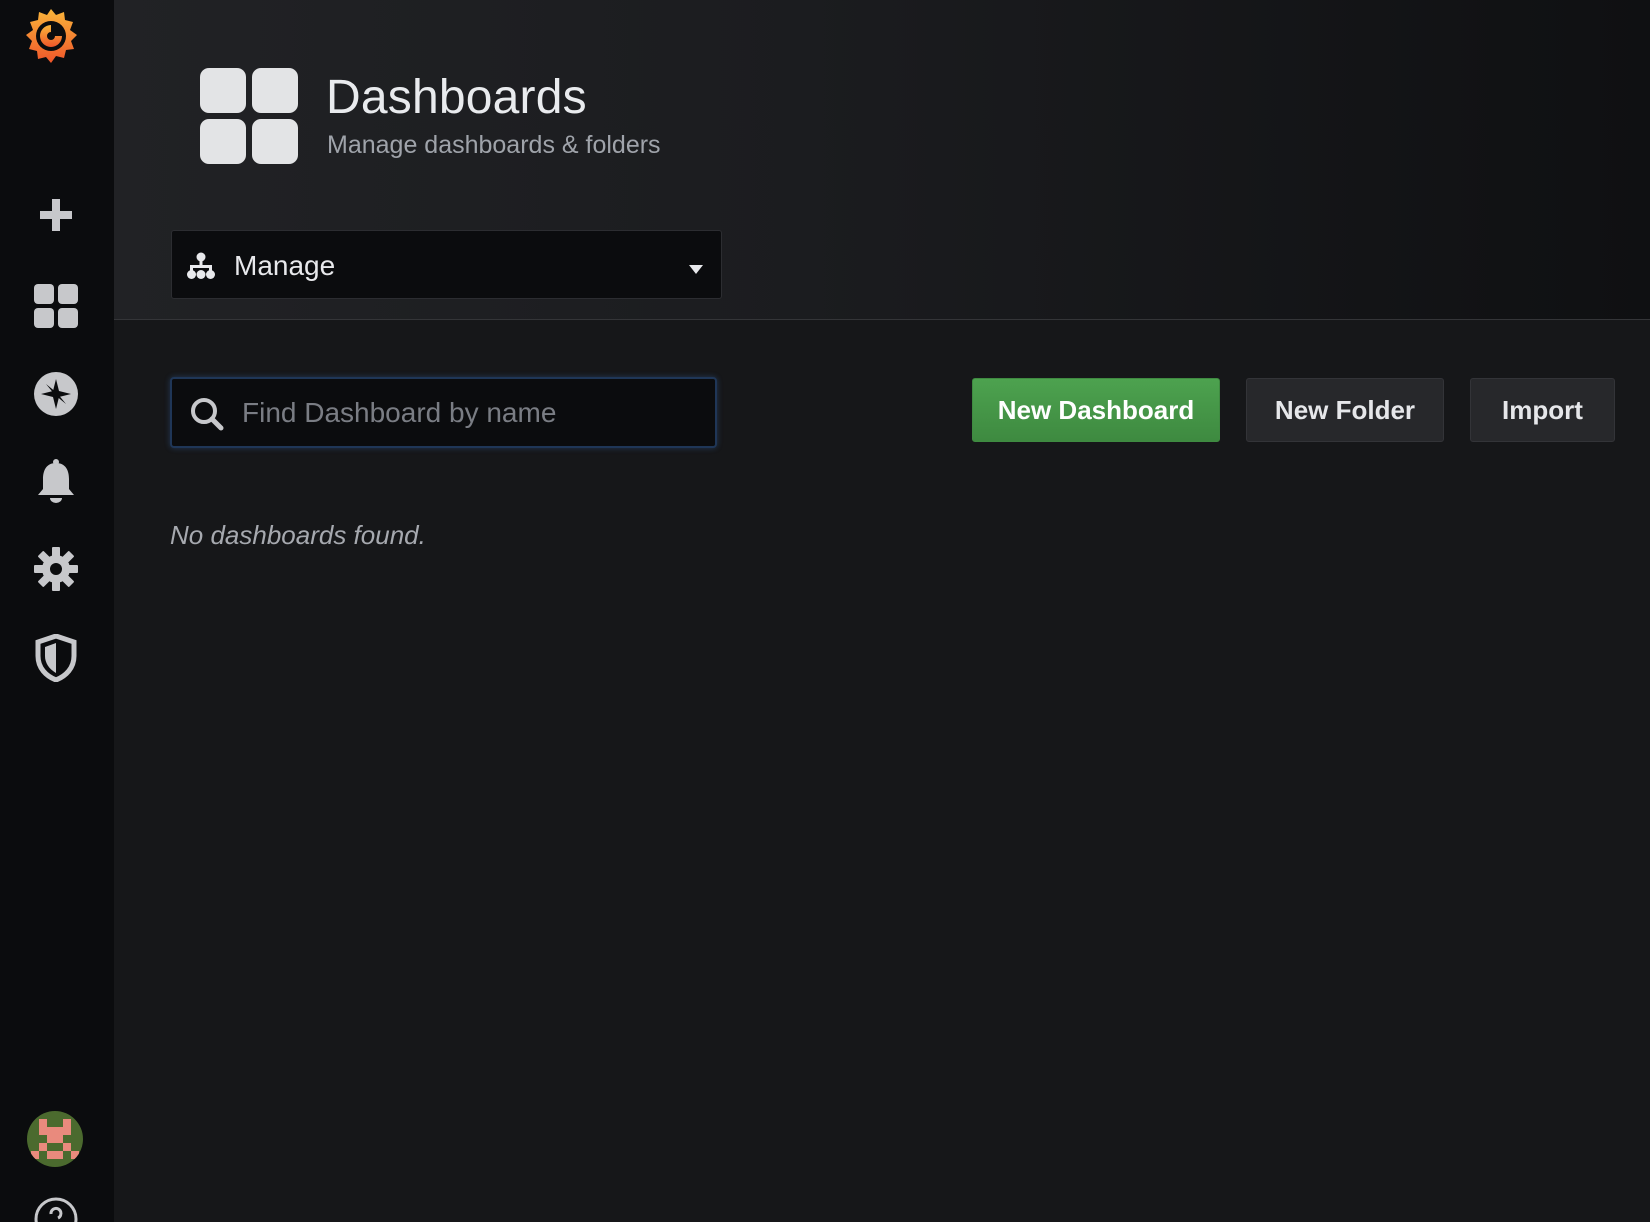  What do you see at coordinates (494, 145) in the screenshot?
I see `page-subtitle: Manage dashboards & folders` at bounding box center [494, 145].